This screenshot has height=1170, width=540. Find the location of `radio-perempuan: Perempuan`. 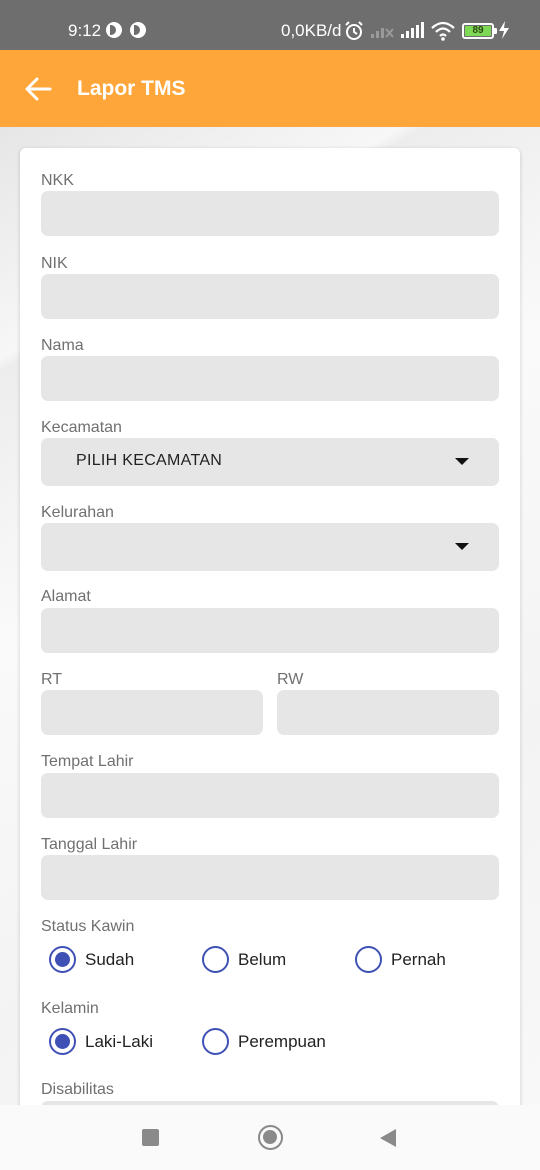

radio-perempuan: Perempuan is located at coordinates (282, 1043).